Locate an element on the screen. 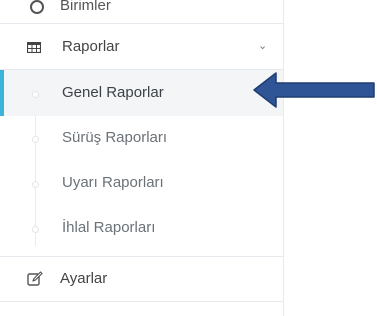 This screenshot has height=316, width=377. arrow-left-icon is located at coordinates (314, 90).